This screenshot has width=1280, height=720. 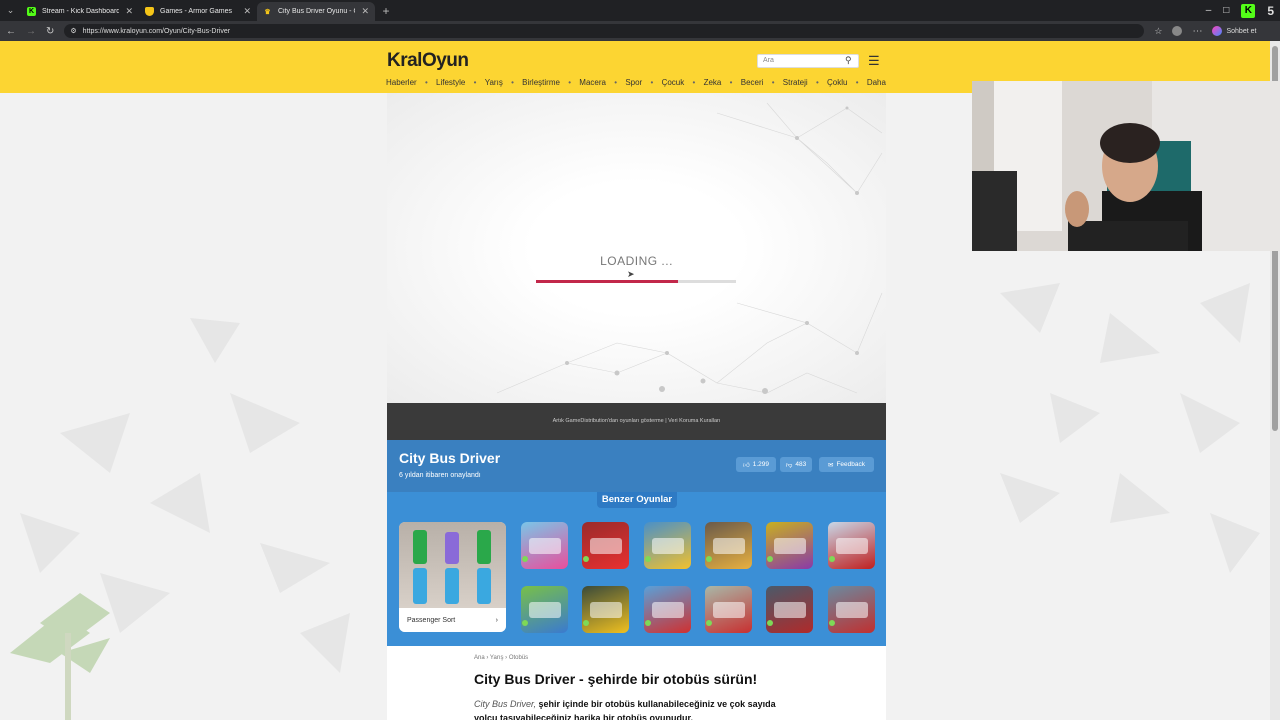 I want to click on breadcrumb: Ana › Yarış › Otobüs, so click(x=501, y=658).